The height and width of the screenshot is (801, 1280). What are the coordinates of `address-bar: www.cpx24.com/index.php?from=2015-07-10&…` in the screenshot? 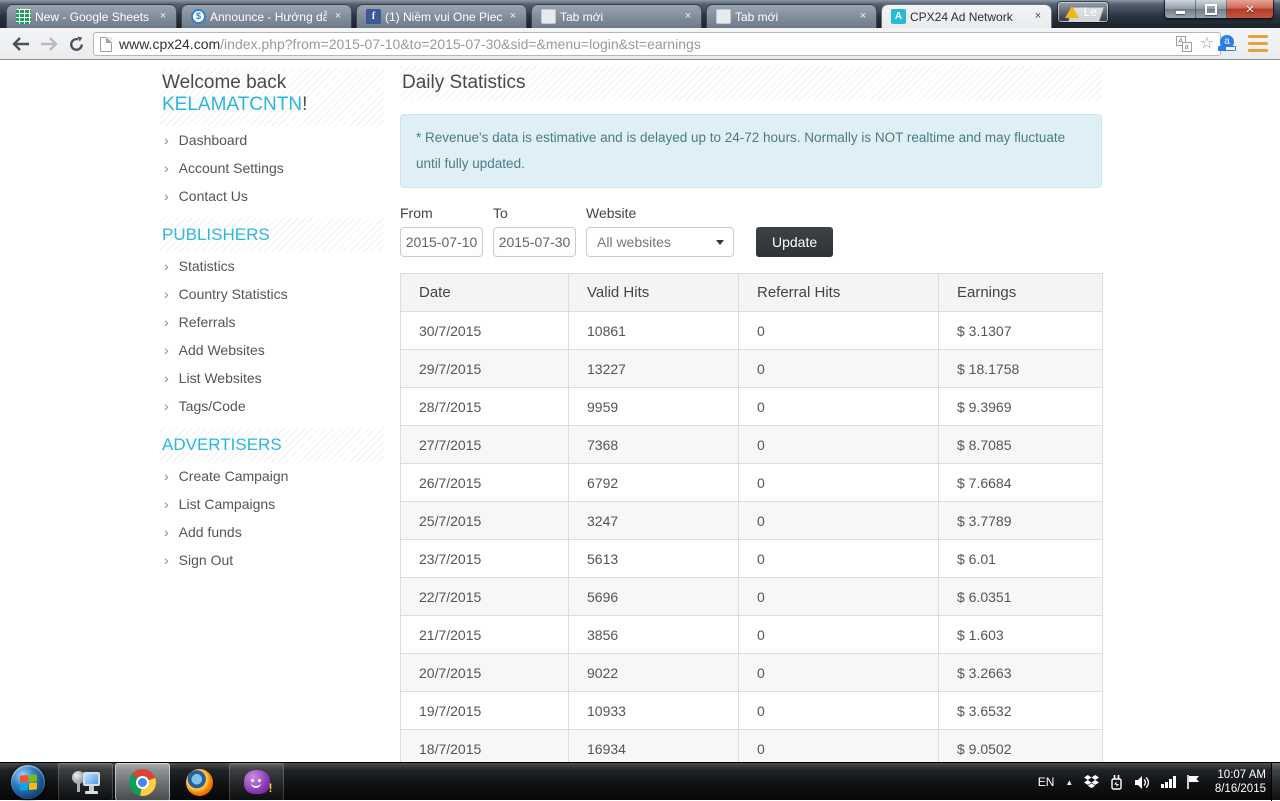 It's located at (657, 44).